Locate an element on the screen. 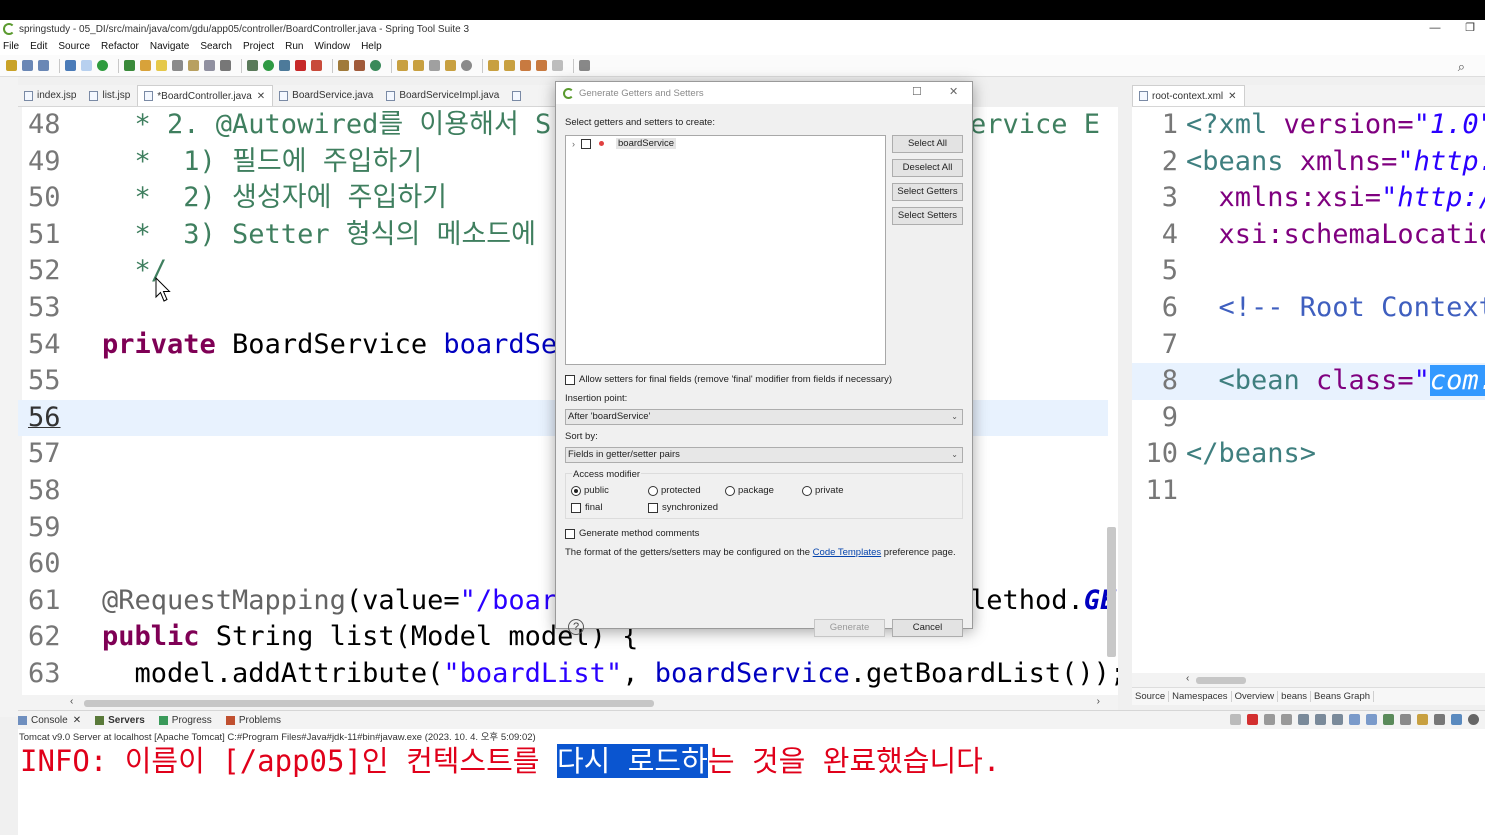  tab-beans: beans is located at coordinates (1295, 696).